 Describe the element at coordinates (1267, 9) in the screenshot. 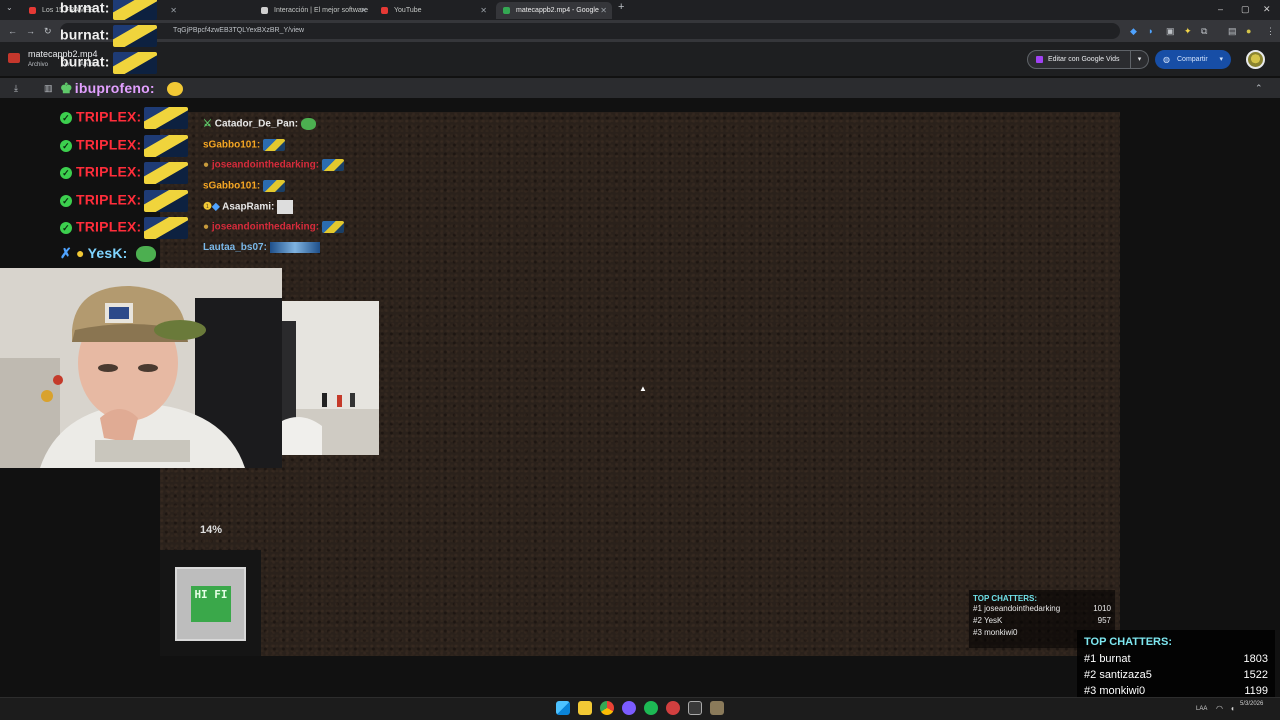

I see `close-window-button: ✕` at that location.